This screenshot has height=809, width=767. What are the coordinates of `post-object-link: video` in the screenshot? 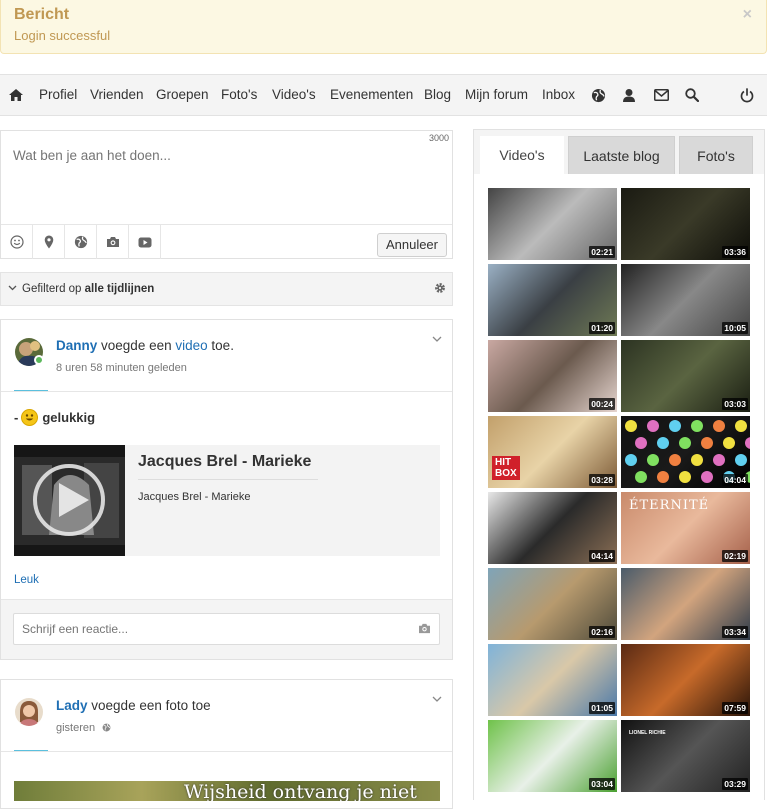 It's located at (191, 345).